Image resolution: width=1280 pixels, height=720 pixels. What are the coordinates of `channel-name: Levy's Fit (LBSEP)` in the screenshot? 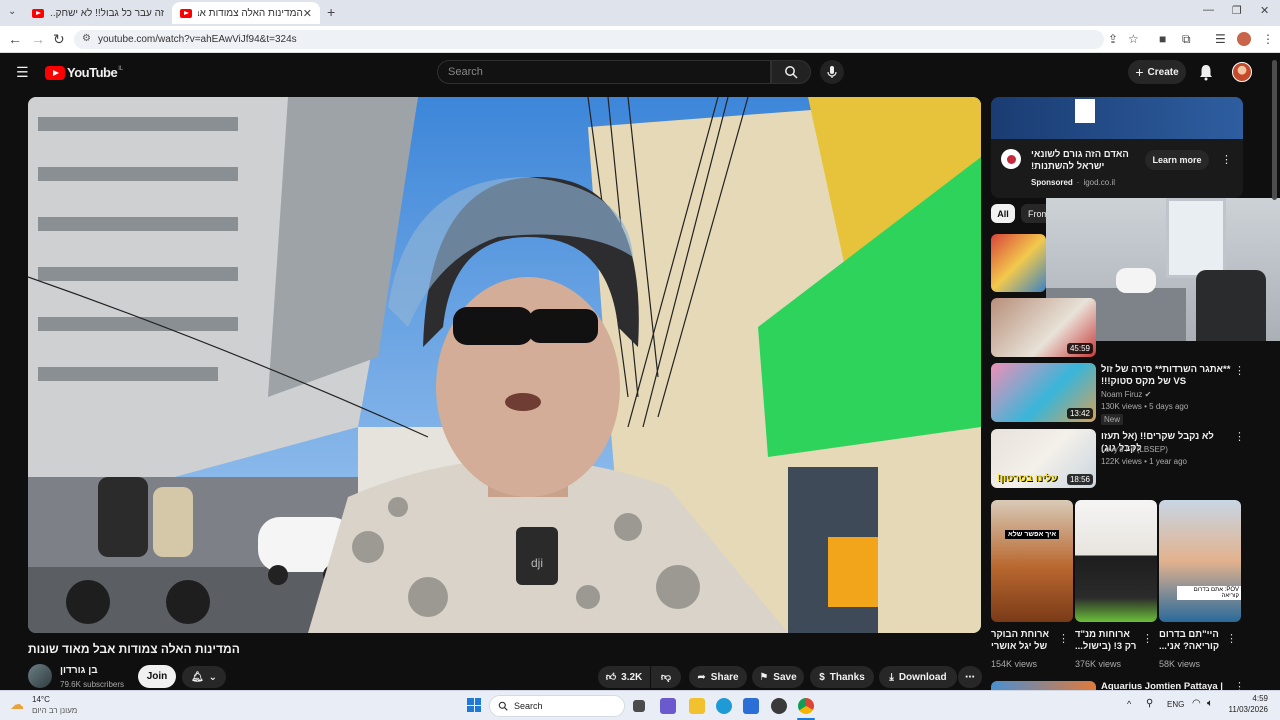 It's located at (1134, 449).